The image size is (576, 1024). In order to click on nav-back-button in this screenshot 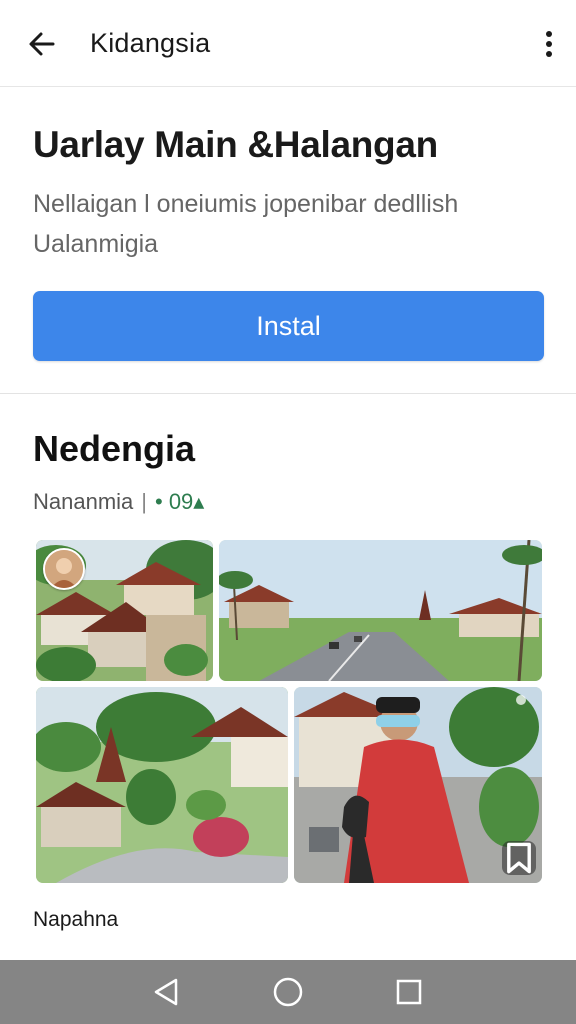, I will do `click(166, 992)`.